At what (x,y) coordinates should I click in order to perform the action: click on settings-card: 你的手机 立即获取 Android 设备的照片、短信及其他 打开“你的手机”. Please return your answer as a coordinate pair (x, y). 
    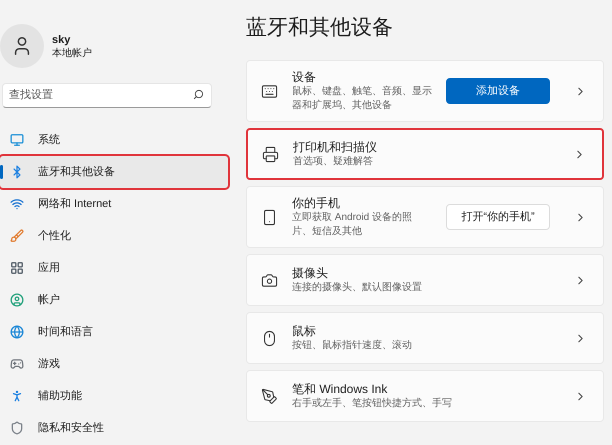
    Looking at the image, I should click on (425, 217).